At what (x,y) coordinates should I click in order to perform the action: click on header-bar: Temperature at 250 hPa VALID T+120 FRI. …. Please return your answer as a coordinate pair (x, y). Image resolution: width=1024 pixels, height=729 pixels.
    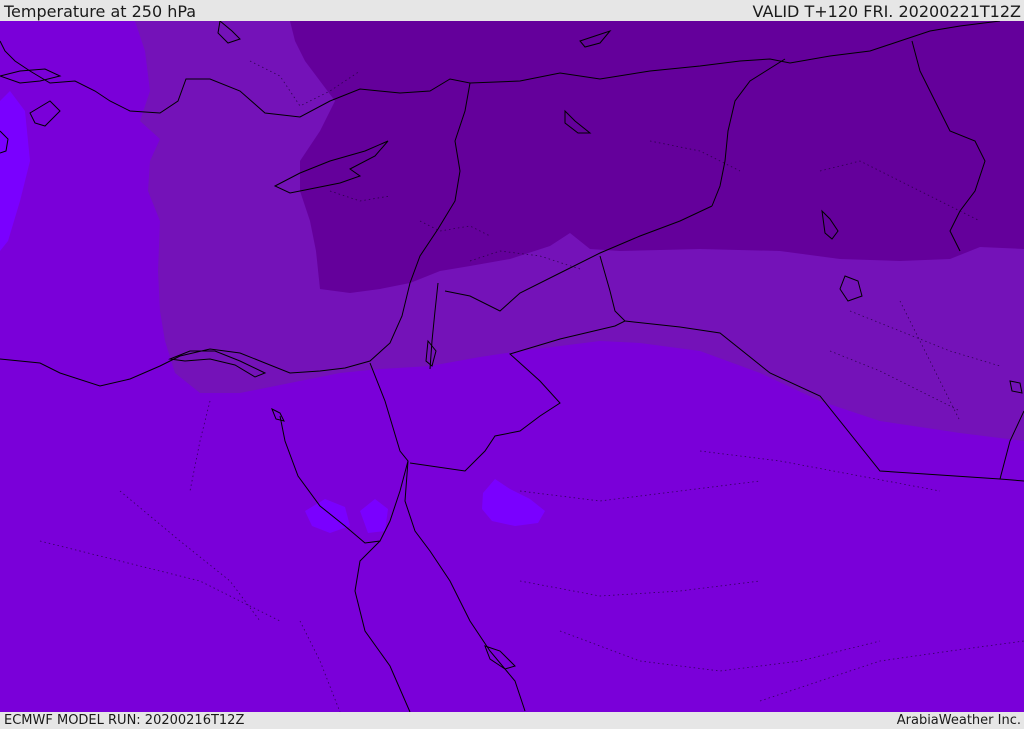
    Looking at the image, I should click on (512, 10).